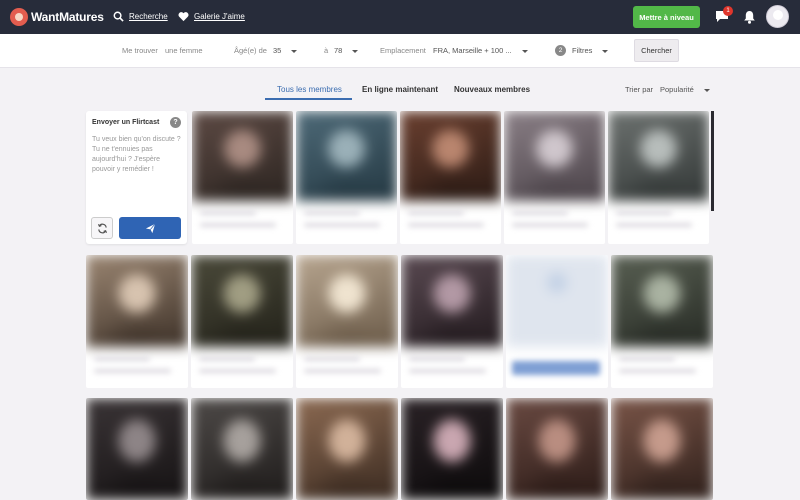 The height and width of the screenshot is (500, 800). I want to click on logo-icon, so click(19, 17).